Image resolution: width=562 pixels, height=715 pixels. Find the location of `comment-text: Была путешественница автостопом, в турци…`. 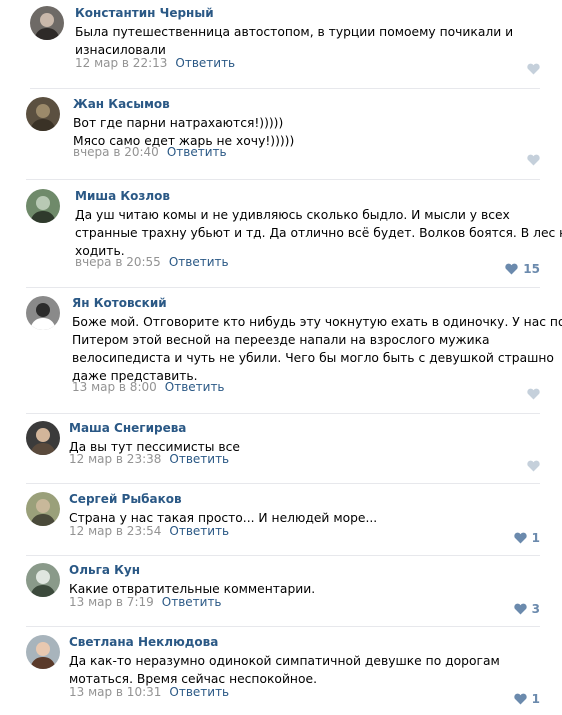

comment-text: Была путешественница автостопом, в турци… is located at coordinates (310, 41).